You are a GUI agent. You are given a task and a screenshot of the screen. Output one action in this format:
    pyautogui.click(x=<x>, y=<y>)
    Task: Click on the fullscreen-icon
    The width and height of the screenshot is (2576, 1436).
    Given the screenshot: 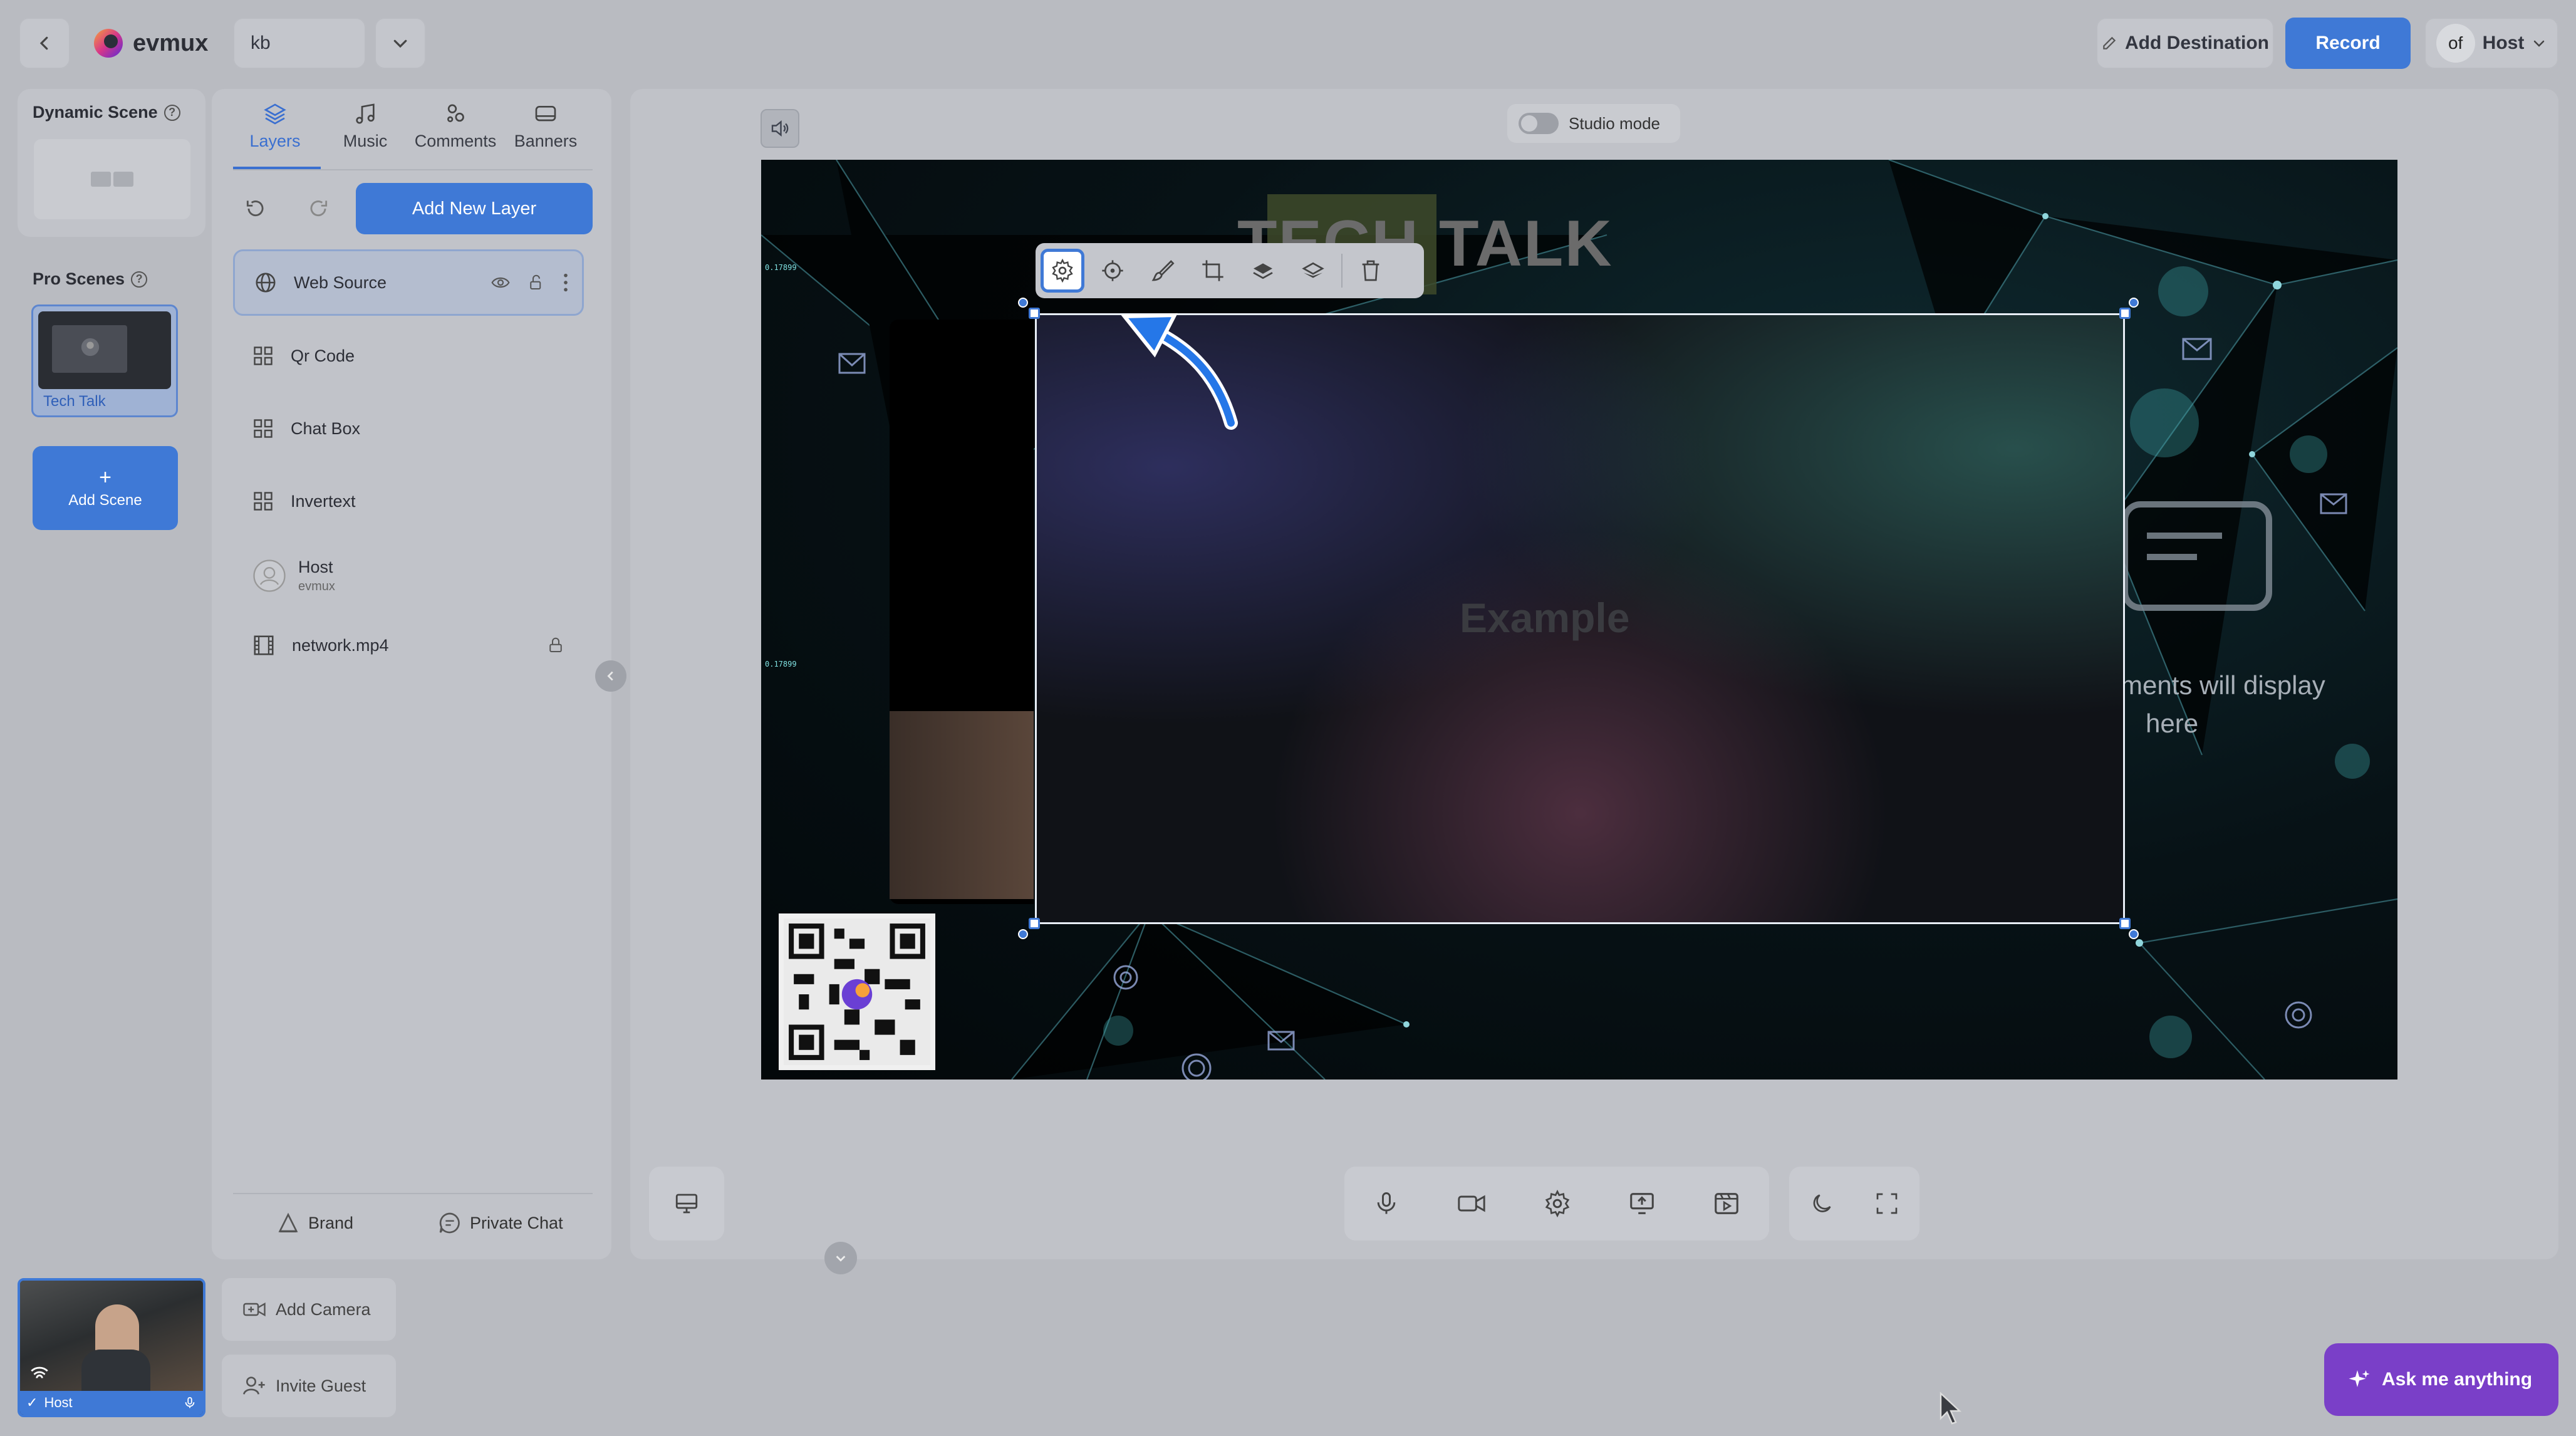 What is the action you would take?
    pyautogui.click(x=1886, y=1203)
    